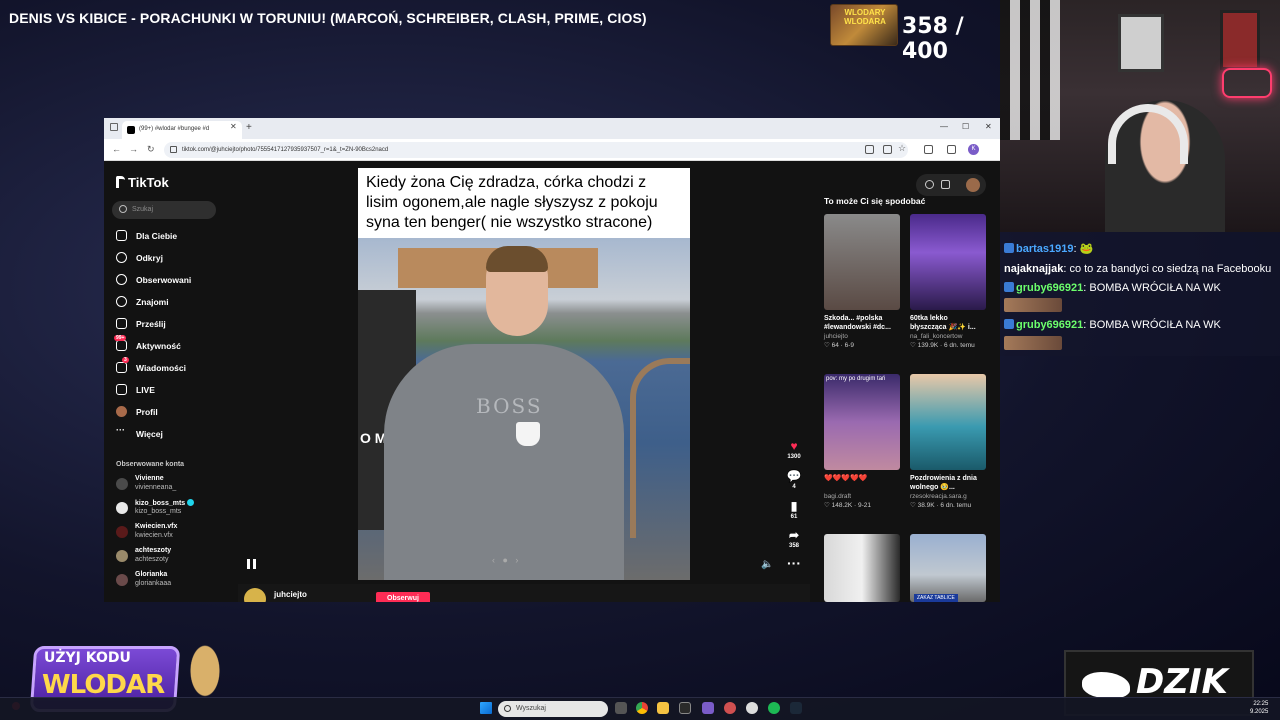 Image resolution: width=1280 pixels, height=720 pixels. Describe the element at coordinates (767, 564) in the screenshot. I see `volume-icon: 🔈` at that location.